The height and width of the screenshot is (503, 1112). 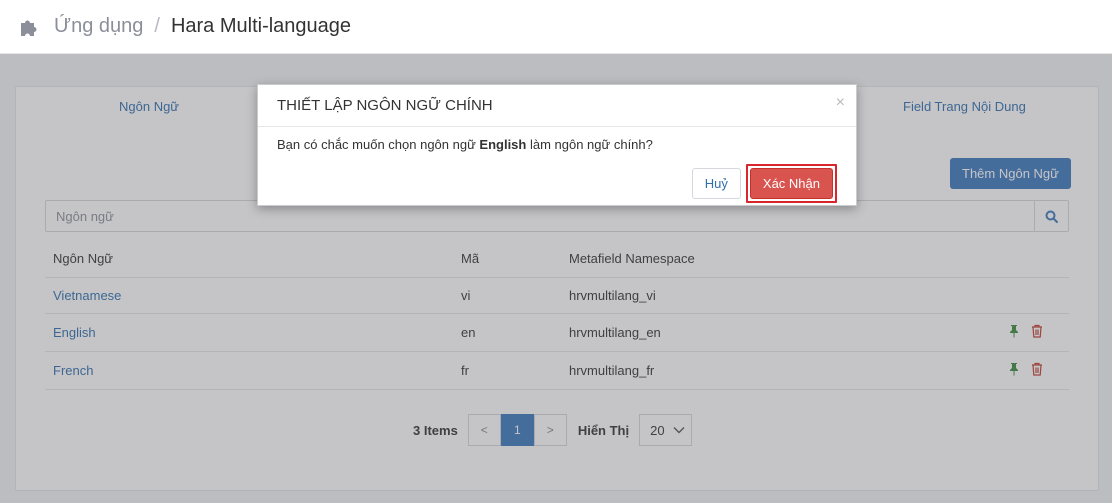 I want to click on modal-message-prefix: Bạn có chắc muốn chọn ngôn ngữ, so click(x=378, y=144).